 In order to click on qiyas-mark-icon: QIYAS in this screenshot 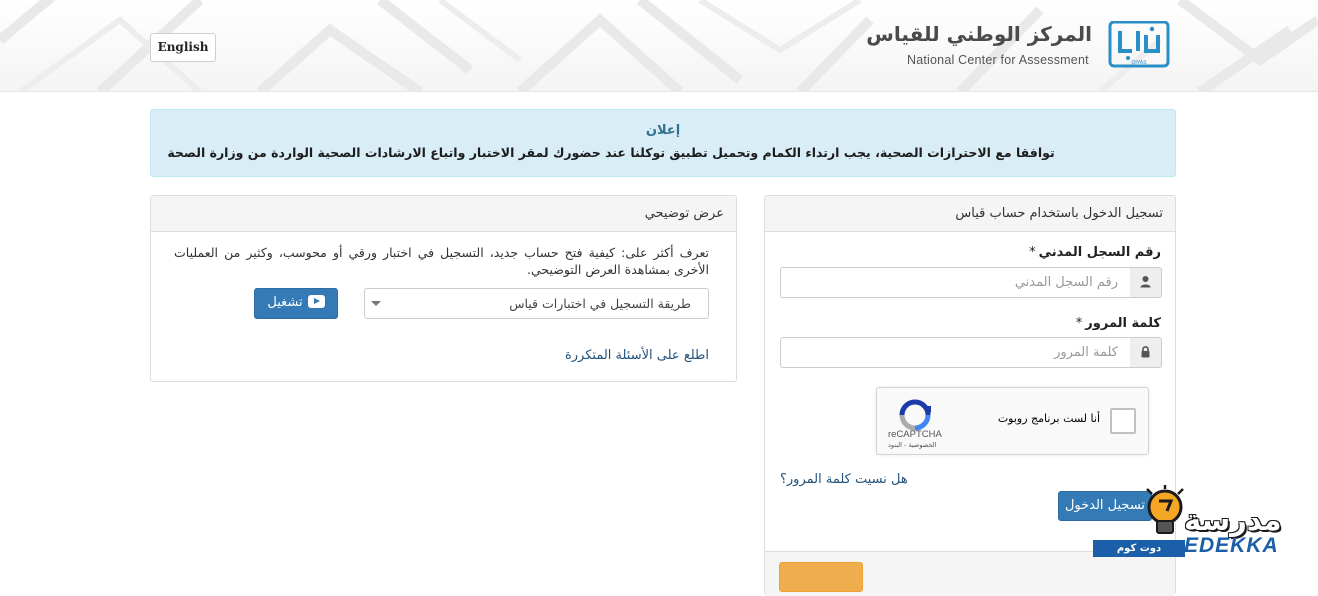, I will do `click(1139, 44)`.